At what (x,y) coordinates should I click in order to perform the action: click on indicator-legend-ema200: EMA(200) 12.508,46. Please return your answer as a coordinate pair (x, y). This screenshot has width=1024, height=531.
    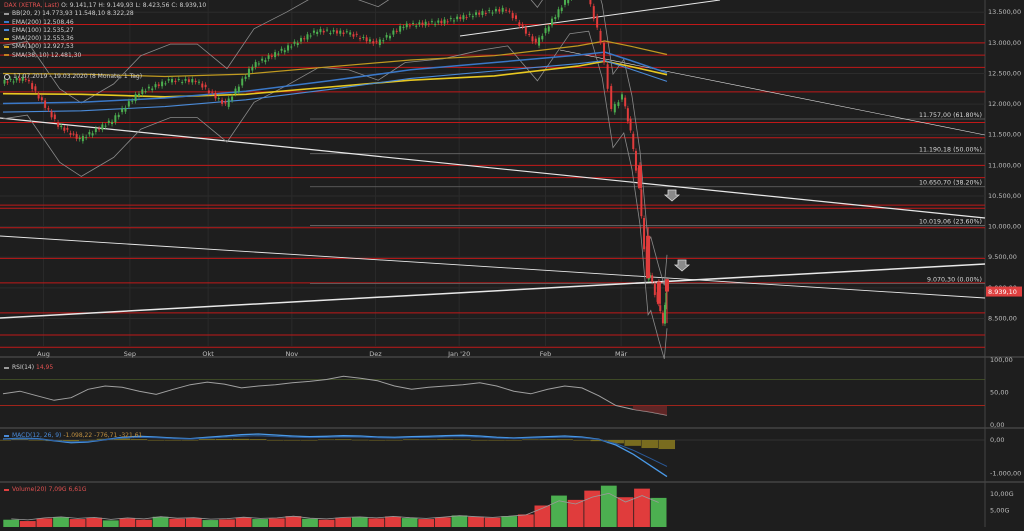
    Looking at the image, I should click on (105, 23).